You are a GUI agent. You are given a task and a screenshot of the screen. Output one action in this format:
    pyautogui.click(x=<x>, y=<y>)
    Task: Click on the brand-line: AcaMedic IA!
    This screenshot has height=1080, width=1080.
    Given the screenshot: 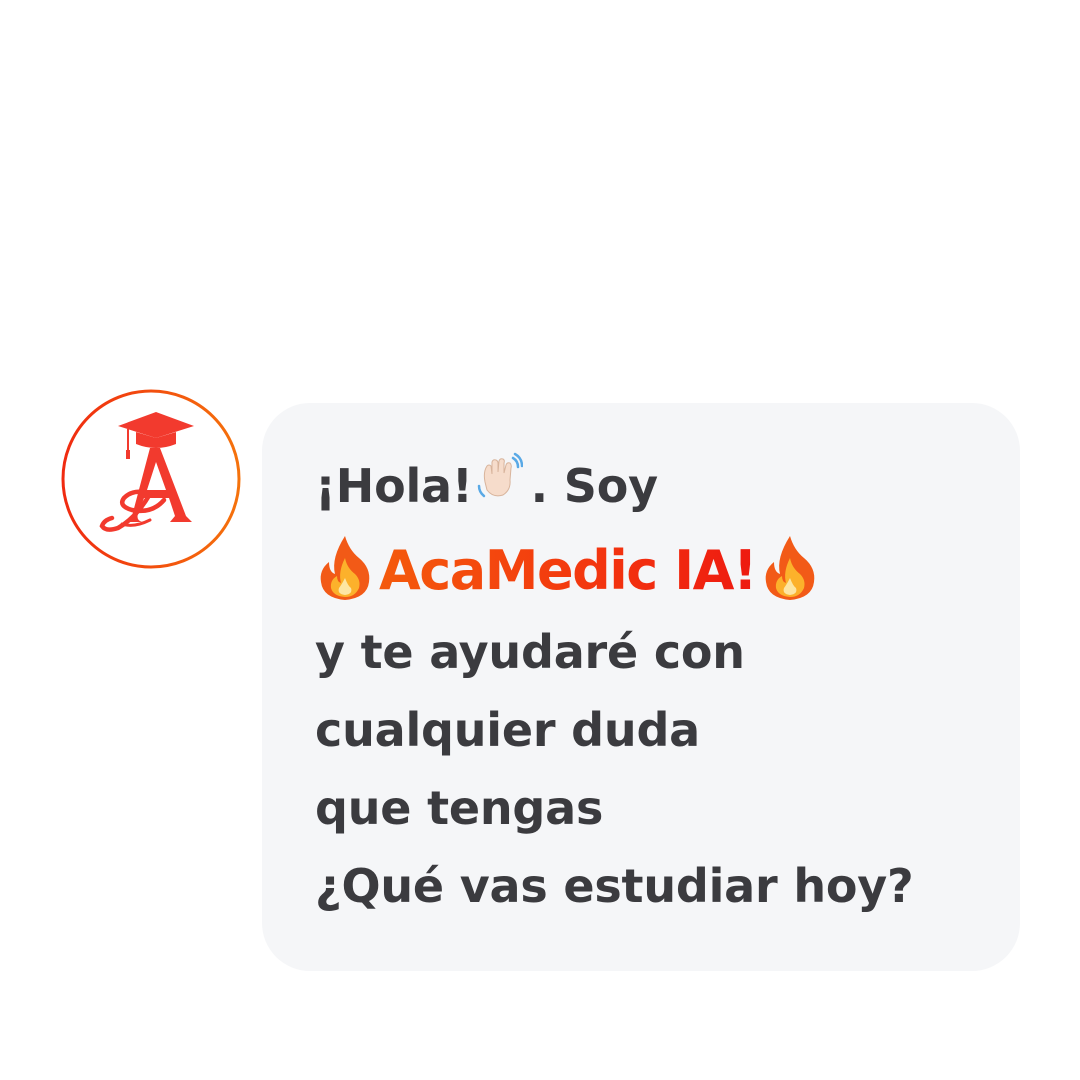 What is the action you would take?
    pyautogui.click(x=667, y=571)
    